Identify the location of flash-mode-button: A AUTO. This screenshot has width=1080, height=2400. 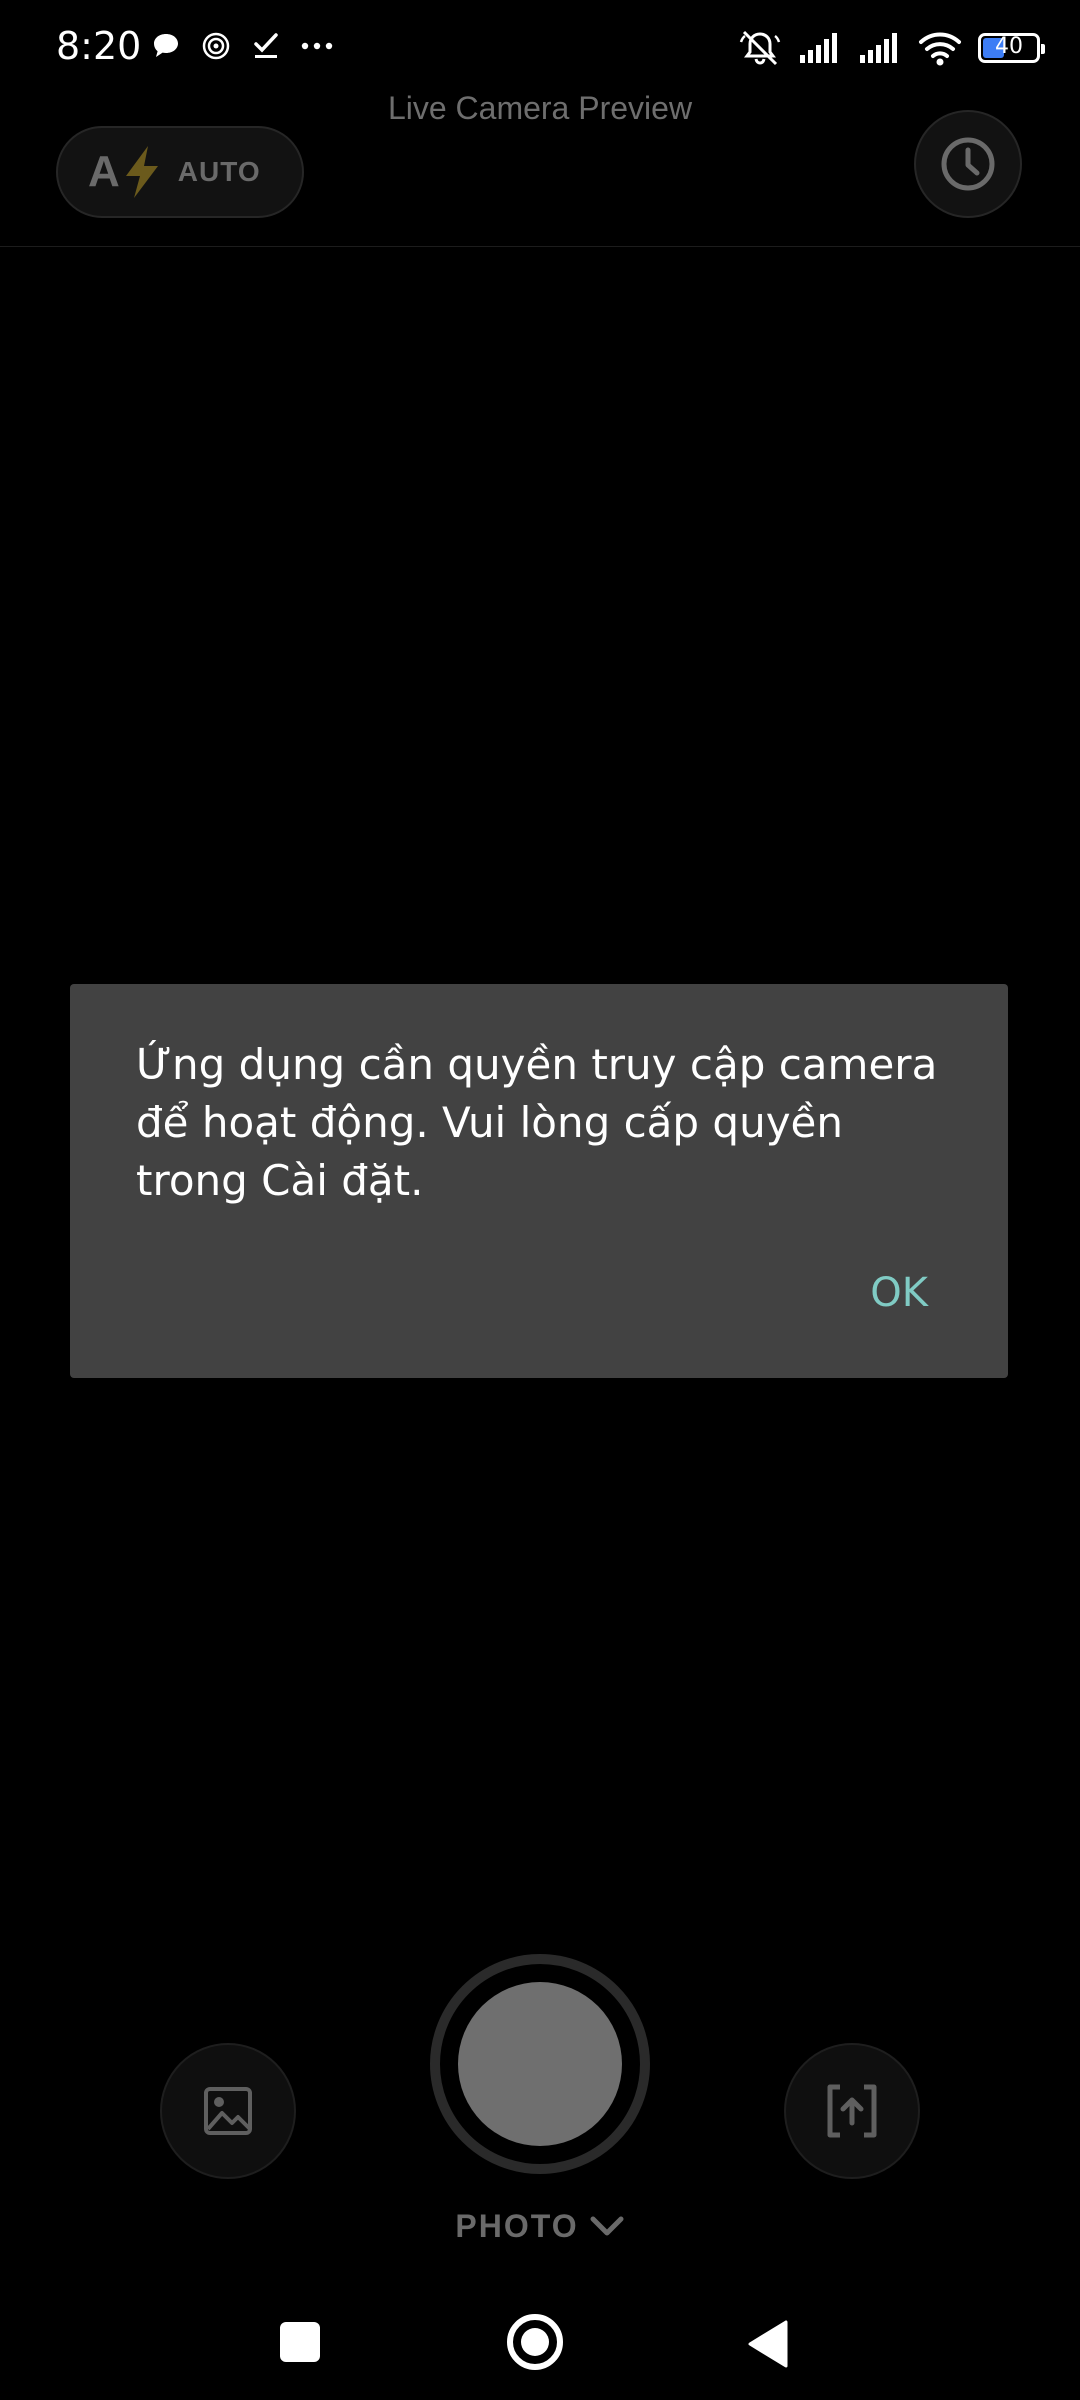
(180, 172).